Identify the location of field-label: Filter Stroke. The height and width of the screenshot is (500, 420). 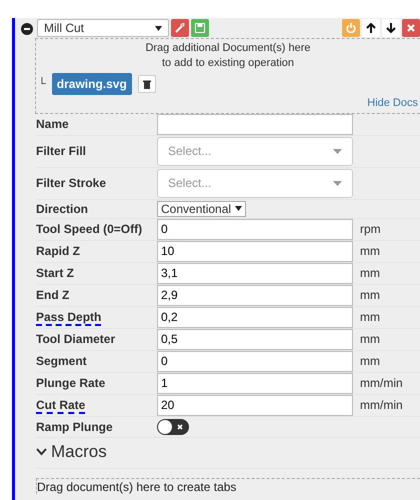
(72, 183).